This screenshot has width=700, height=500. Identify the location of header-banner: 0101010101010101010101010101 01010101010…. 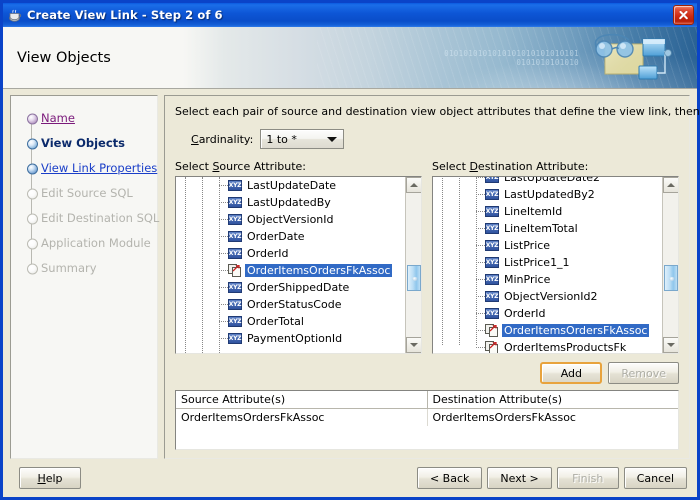
(350, 58).